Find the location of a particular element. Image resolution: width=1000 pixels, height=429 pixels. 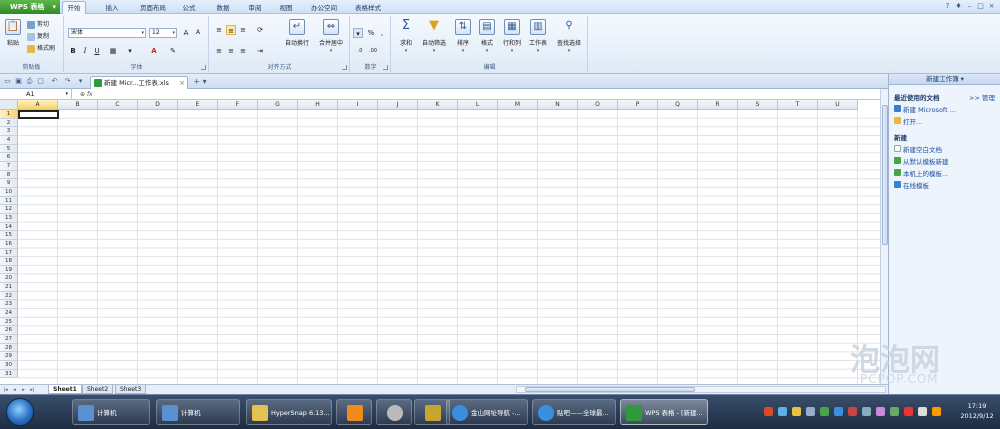

tray-security-icon is located at coordinates (796, 411).